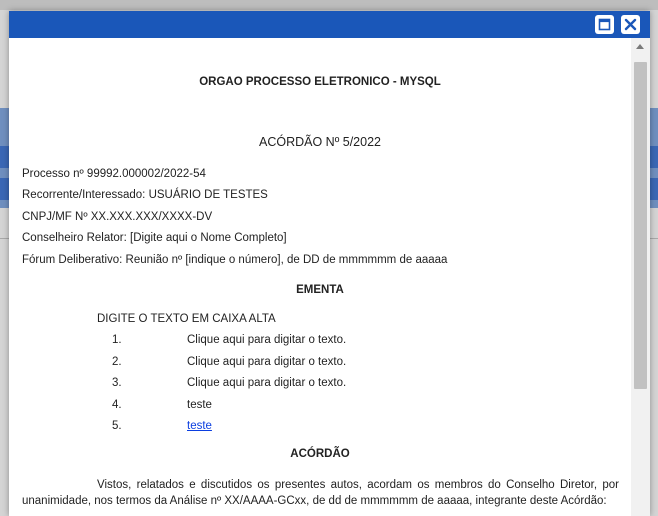 The image size is (658, 516). I want to click on ementa-heading: EMENTA, so click(320, 290).